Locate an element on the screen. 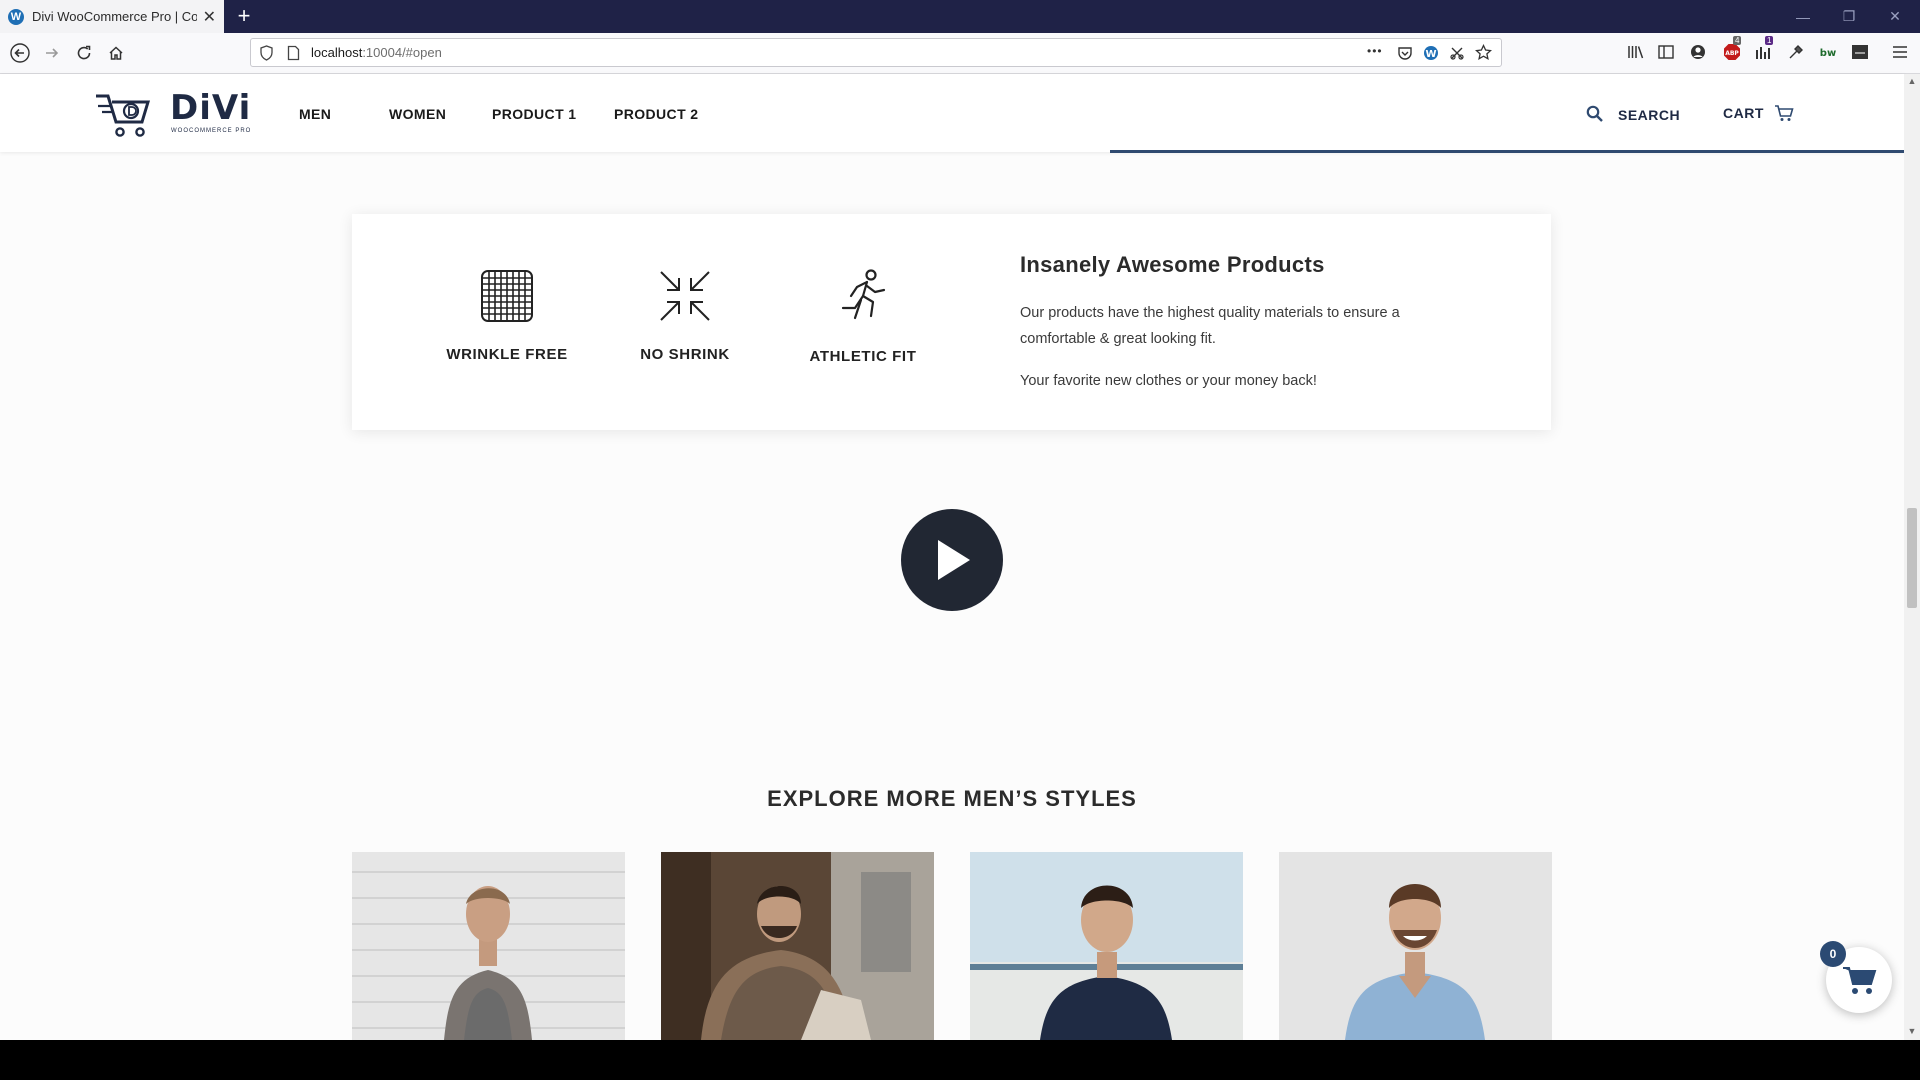  feature-wrinkle-free: WRINKLE FREE is located at coordinates (507, 315).